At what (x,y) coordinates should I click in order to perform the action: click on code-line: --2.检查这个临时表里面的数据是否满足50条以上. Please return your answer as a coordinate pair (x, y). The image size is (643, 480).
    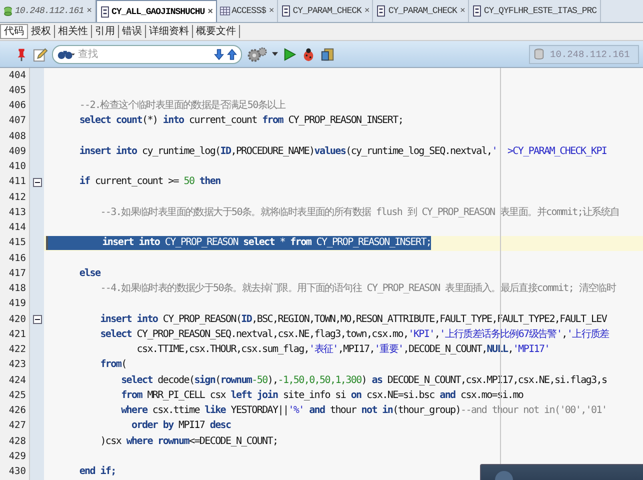
    Looking at the image, I should click on (182, 106).